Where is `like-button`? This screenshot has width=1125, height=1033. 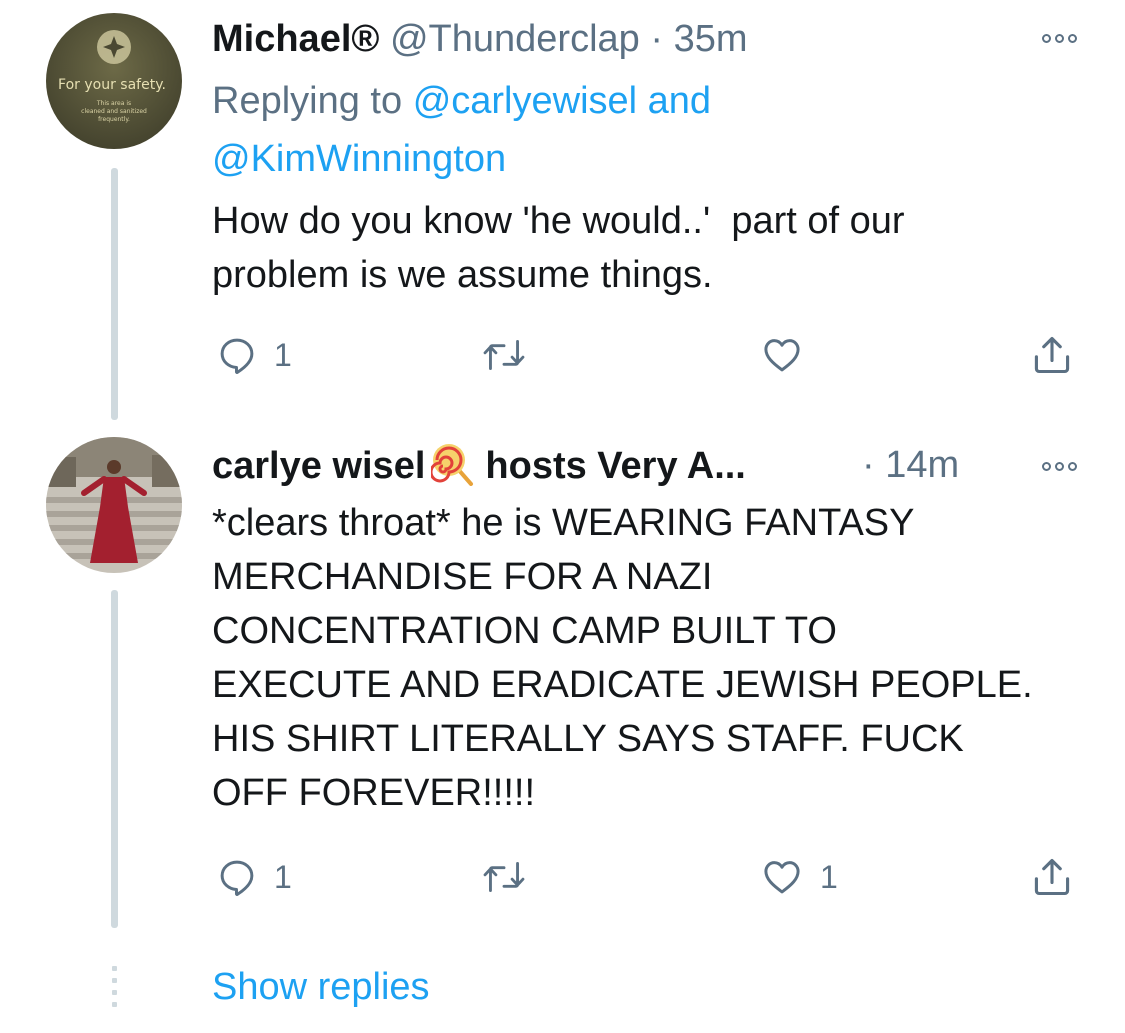 like-button is located at coordinates (782, 355).